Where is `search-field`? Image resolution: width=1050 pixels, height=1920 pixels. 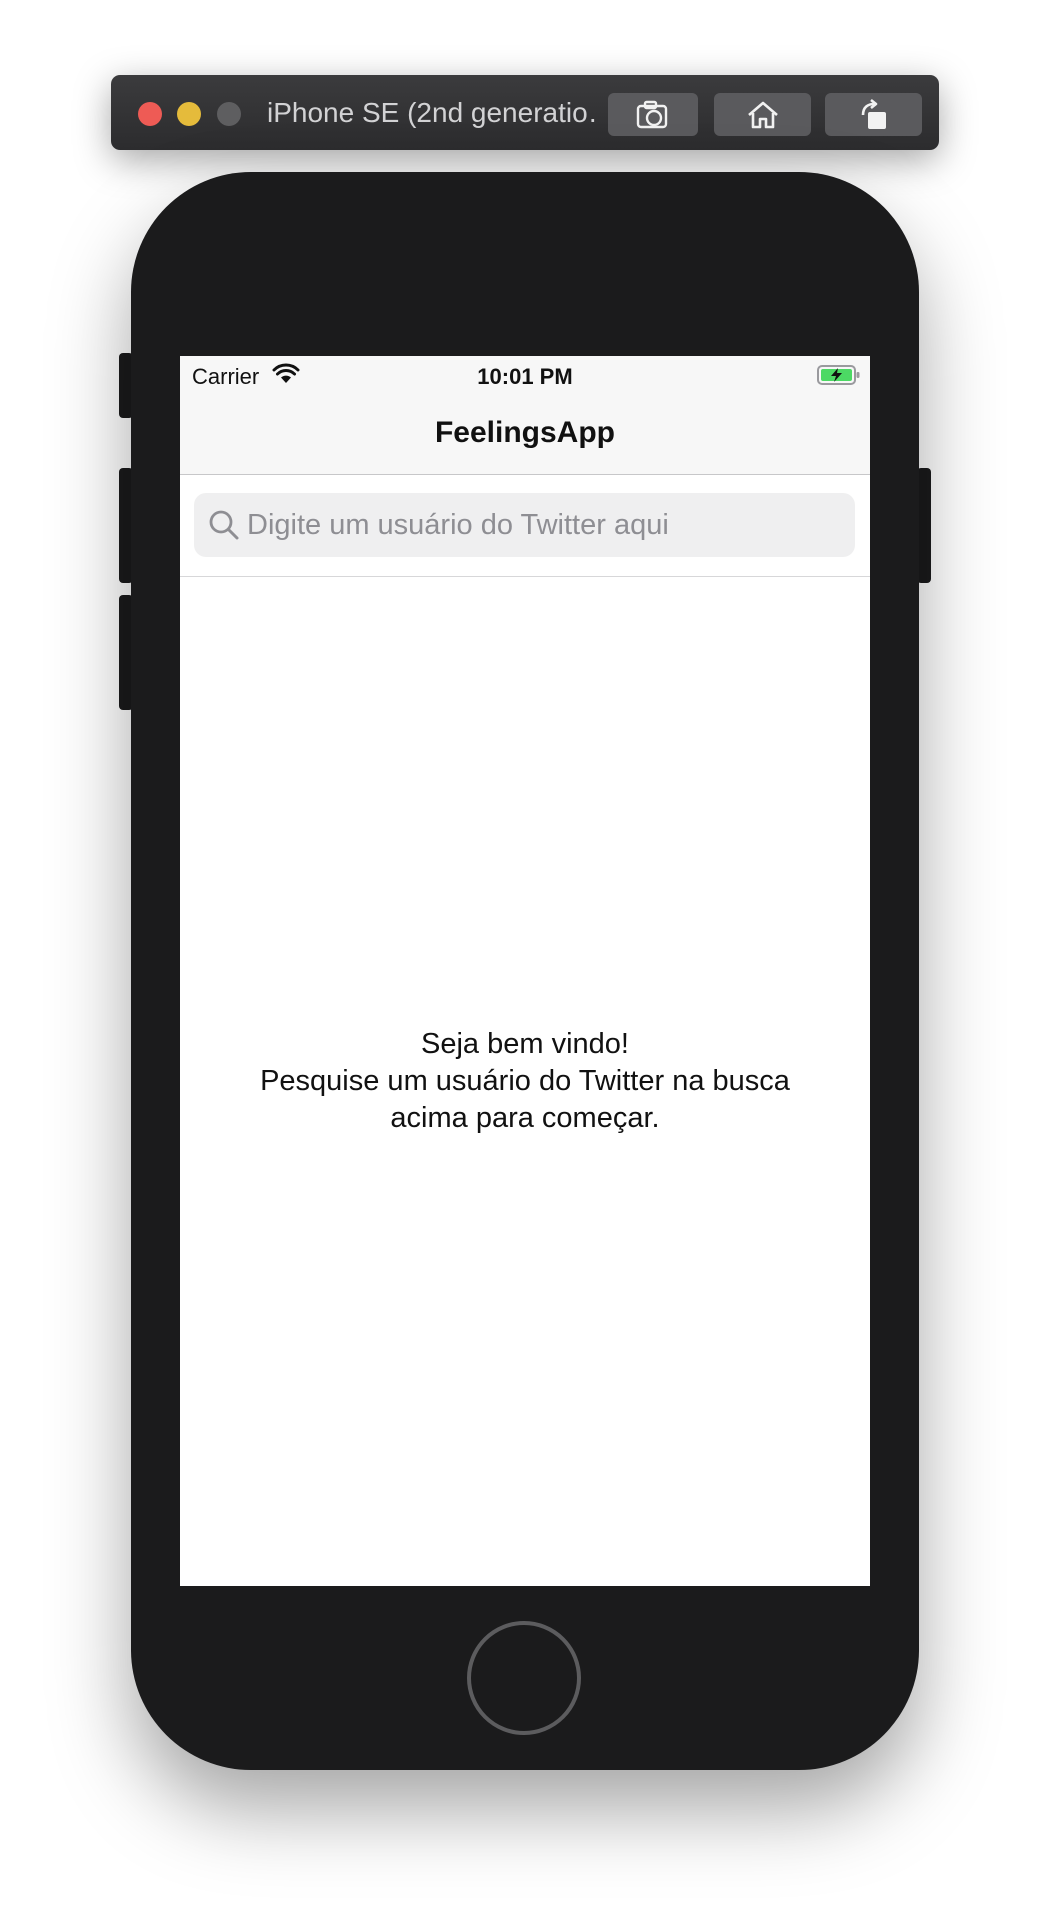
search-field is located at coordinates (524, 525).